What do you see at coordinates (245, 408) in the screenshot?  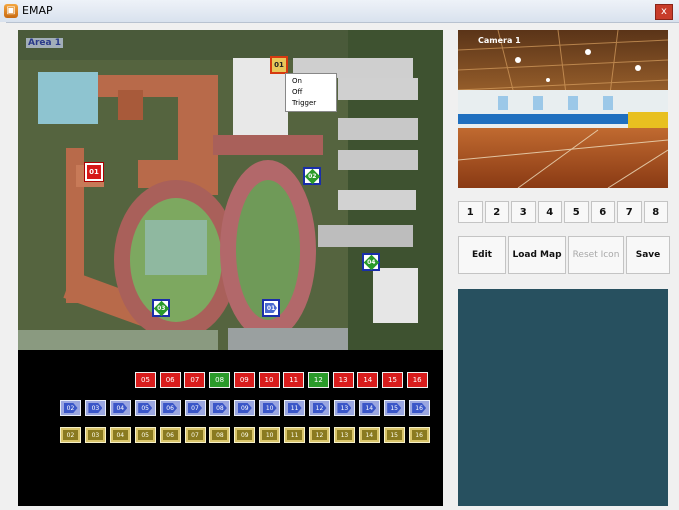 I see `tray-camera-icon: 09` at bounding box center [245, 408].